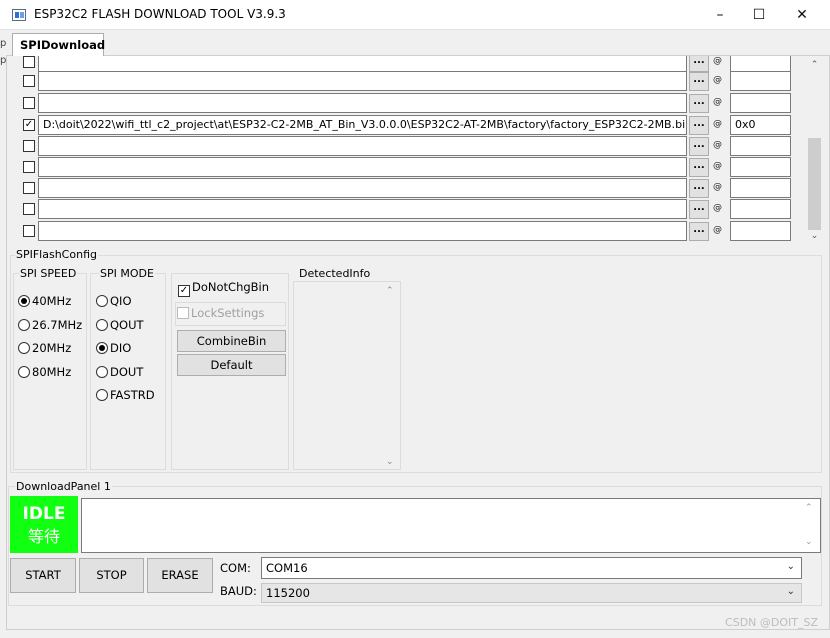 The height and width of the screenshot is (638, 830). I want to click on minimize-button: –, so click(720, 15).